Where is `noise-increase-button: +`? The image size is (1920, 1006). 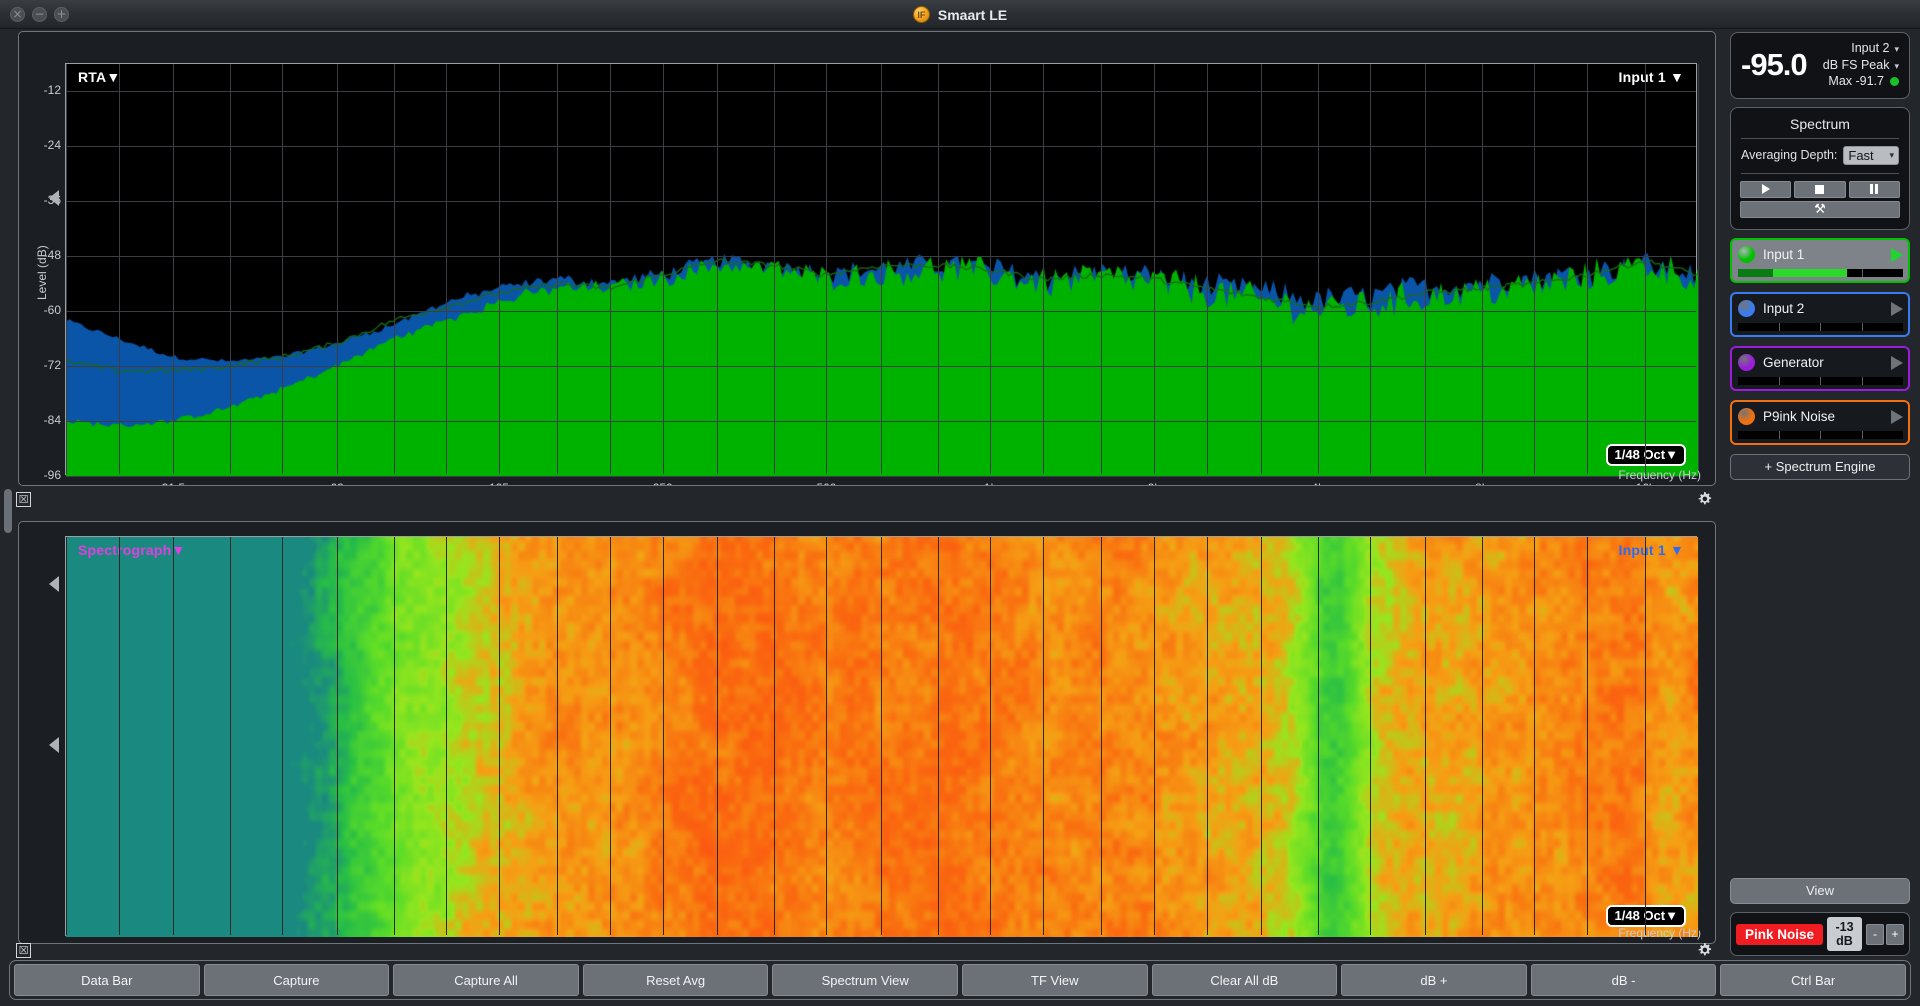 noise-increase-button: + is located at coordinates (1895, 934).